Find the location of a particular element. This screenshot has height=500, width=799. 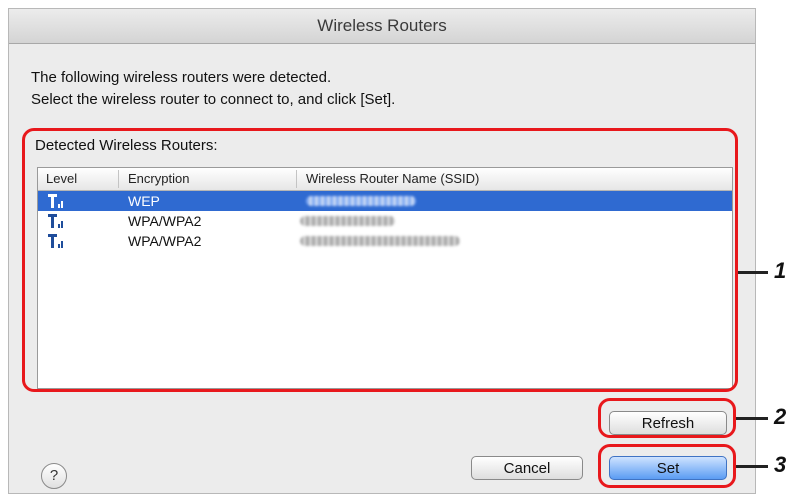

callout-box-set is located at coordinates (667, 466).